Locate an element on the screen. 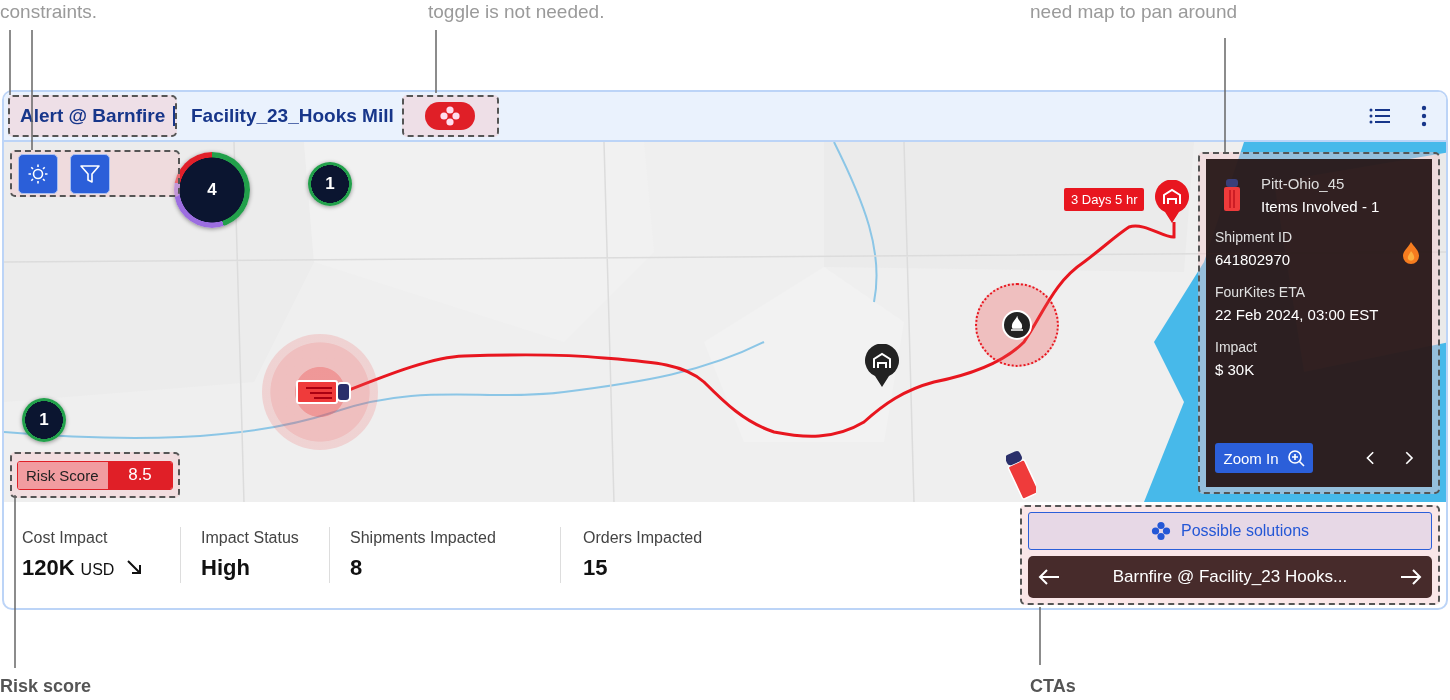 This screenshot has height=700, width=1450. solutions-toggle is located at coordinates (450, 116).